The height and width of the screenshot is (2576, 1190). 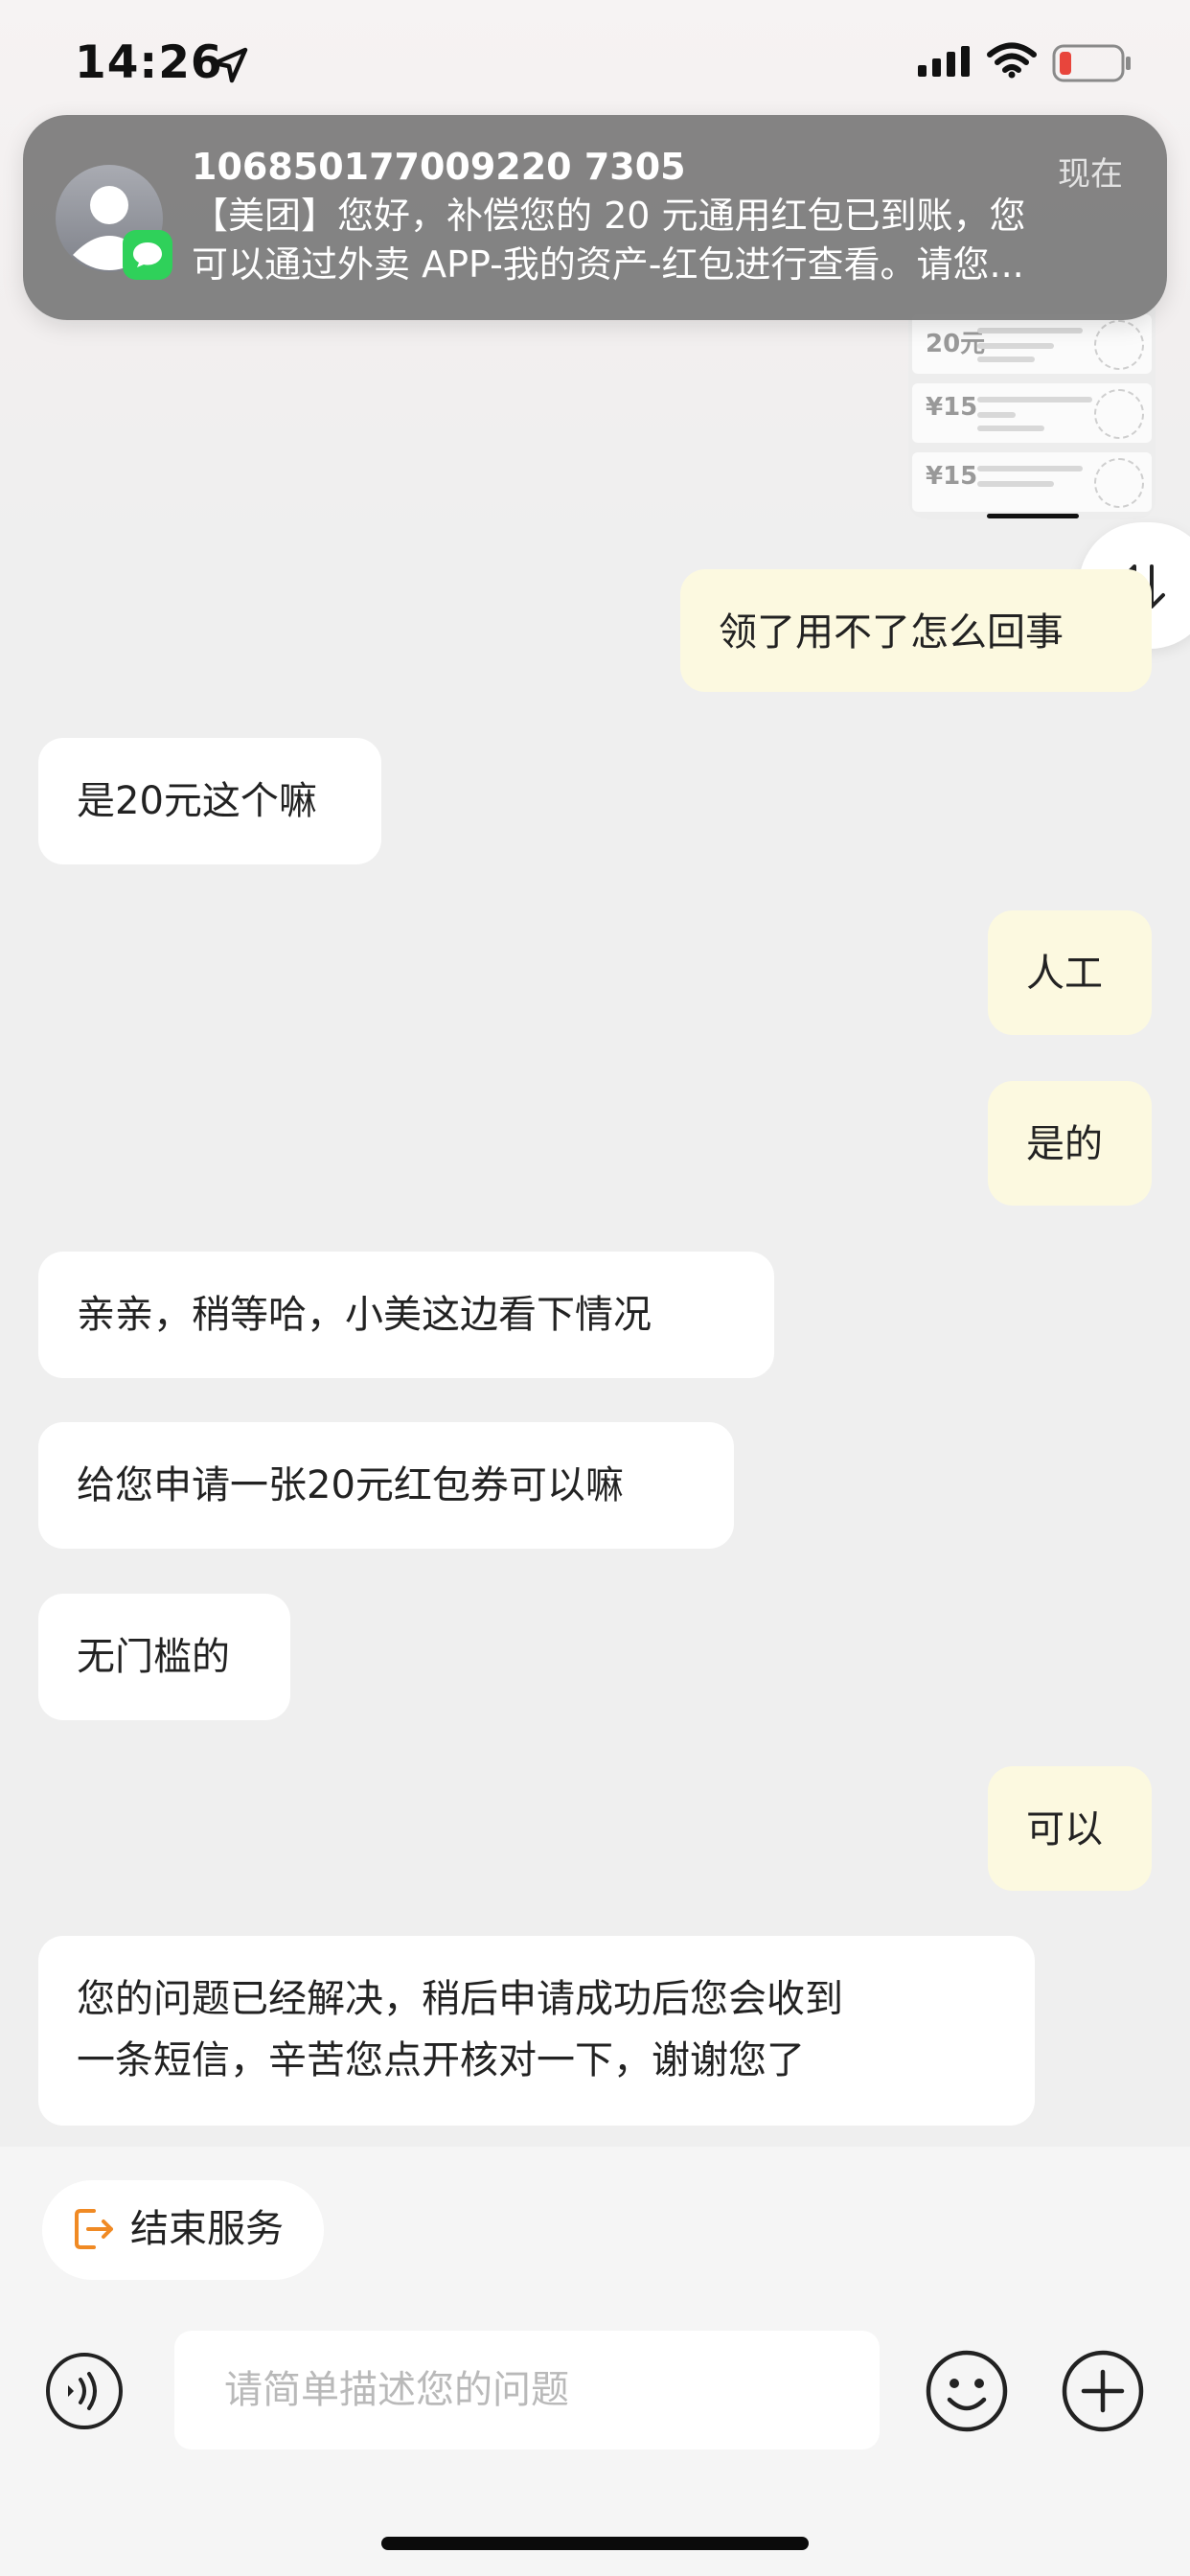 What do you see at coordinates (1065, 1829) in the screenshot?
I see `message-text: 可以` at bounding box center [1065, 1829].